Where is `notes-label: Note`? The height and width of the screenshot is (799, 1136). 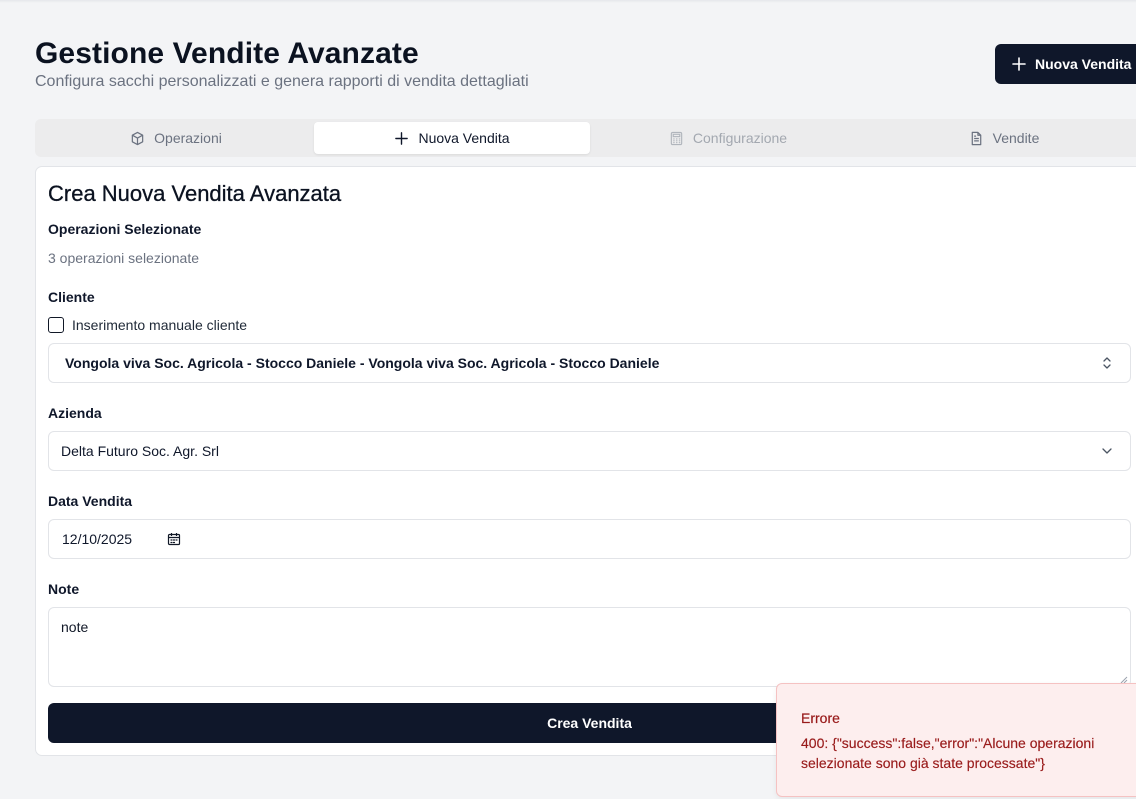 notes-label: Note is located at coordinates (64, 589).